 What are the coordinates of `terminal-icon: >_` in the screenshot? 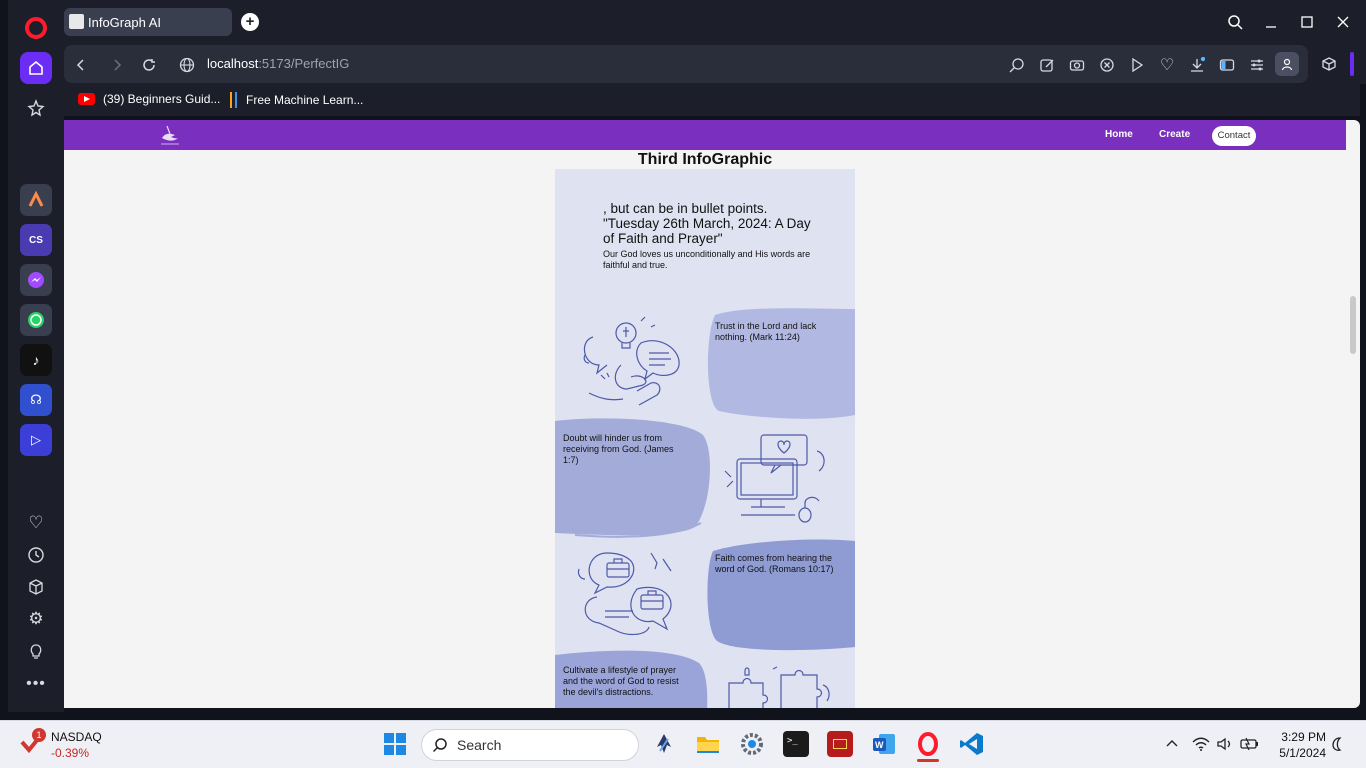 It's located at (796, 744).